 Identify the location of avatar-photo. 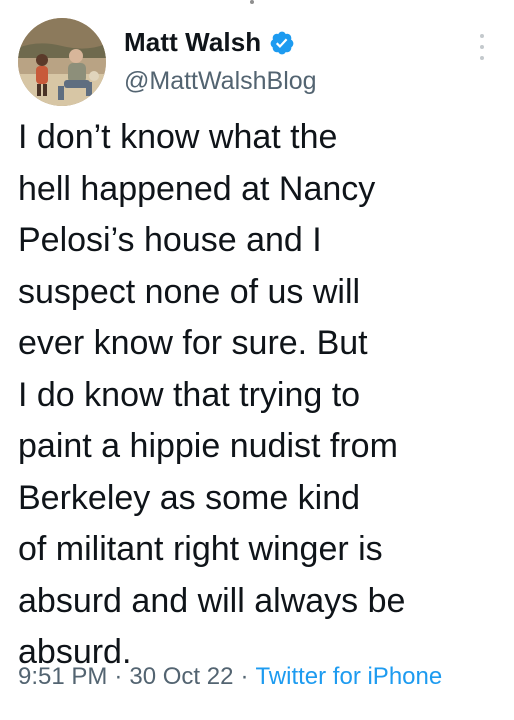
(62, 62).